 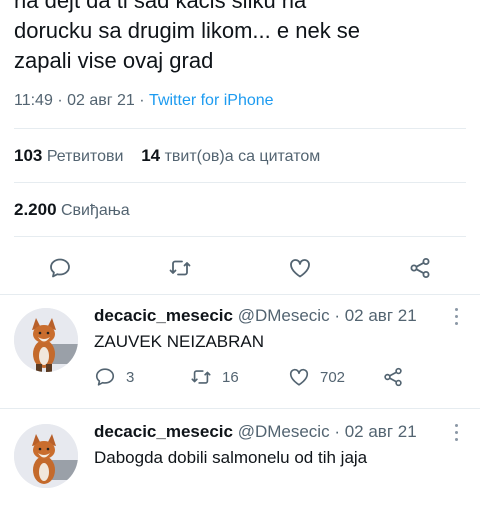 What do you see at coordinates (333, 377) in the screenshot?
I see `like-count: 702` at bounding box center [333, 377].